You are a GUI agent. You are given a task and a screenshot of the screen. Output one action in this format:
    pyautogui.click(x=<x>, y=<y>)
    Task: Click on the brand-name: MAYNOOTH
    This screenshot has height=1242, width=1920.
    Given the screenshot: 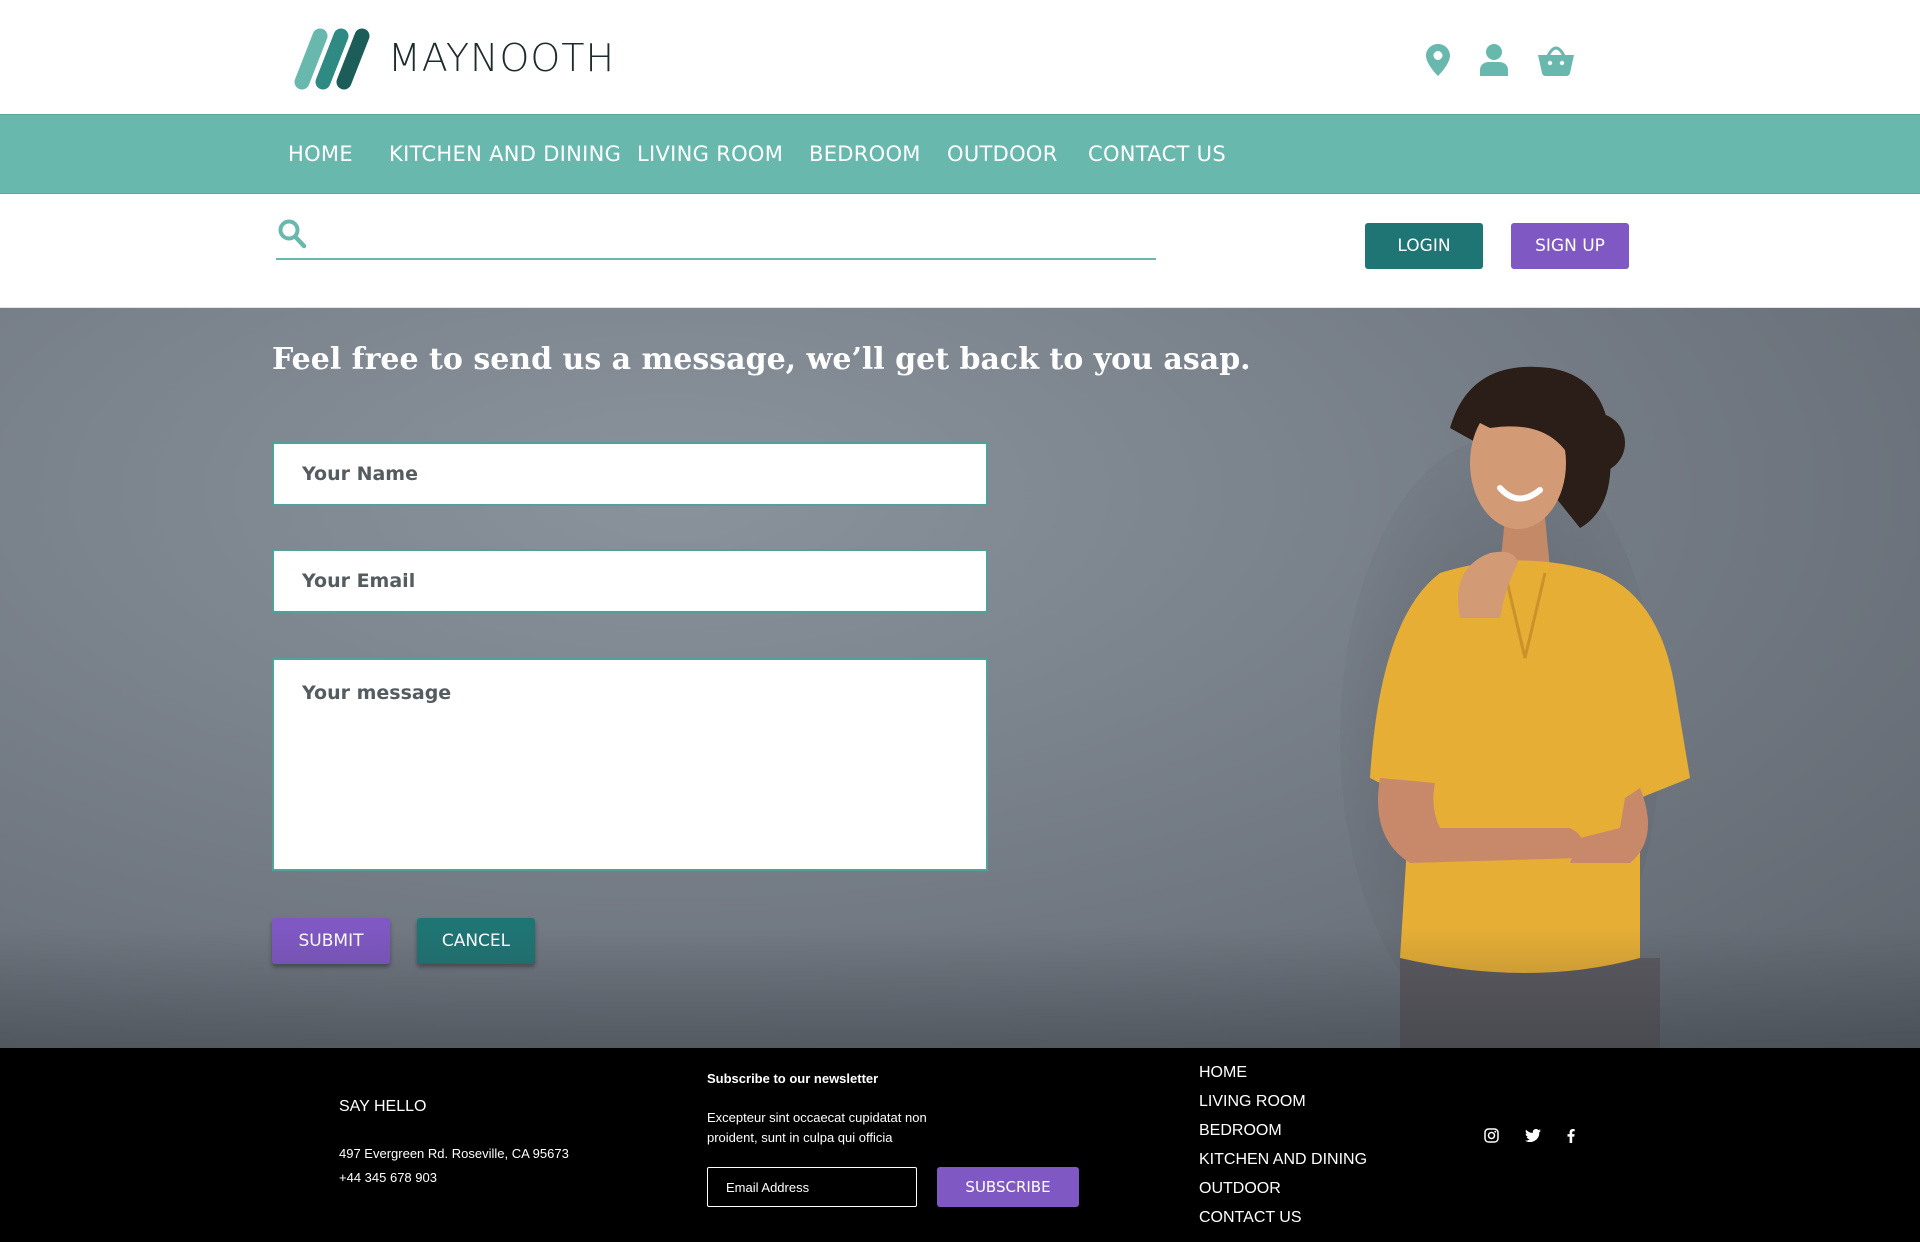 What is the action you would take?
    pyautogui.click(x=502, y=58)
    